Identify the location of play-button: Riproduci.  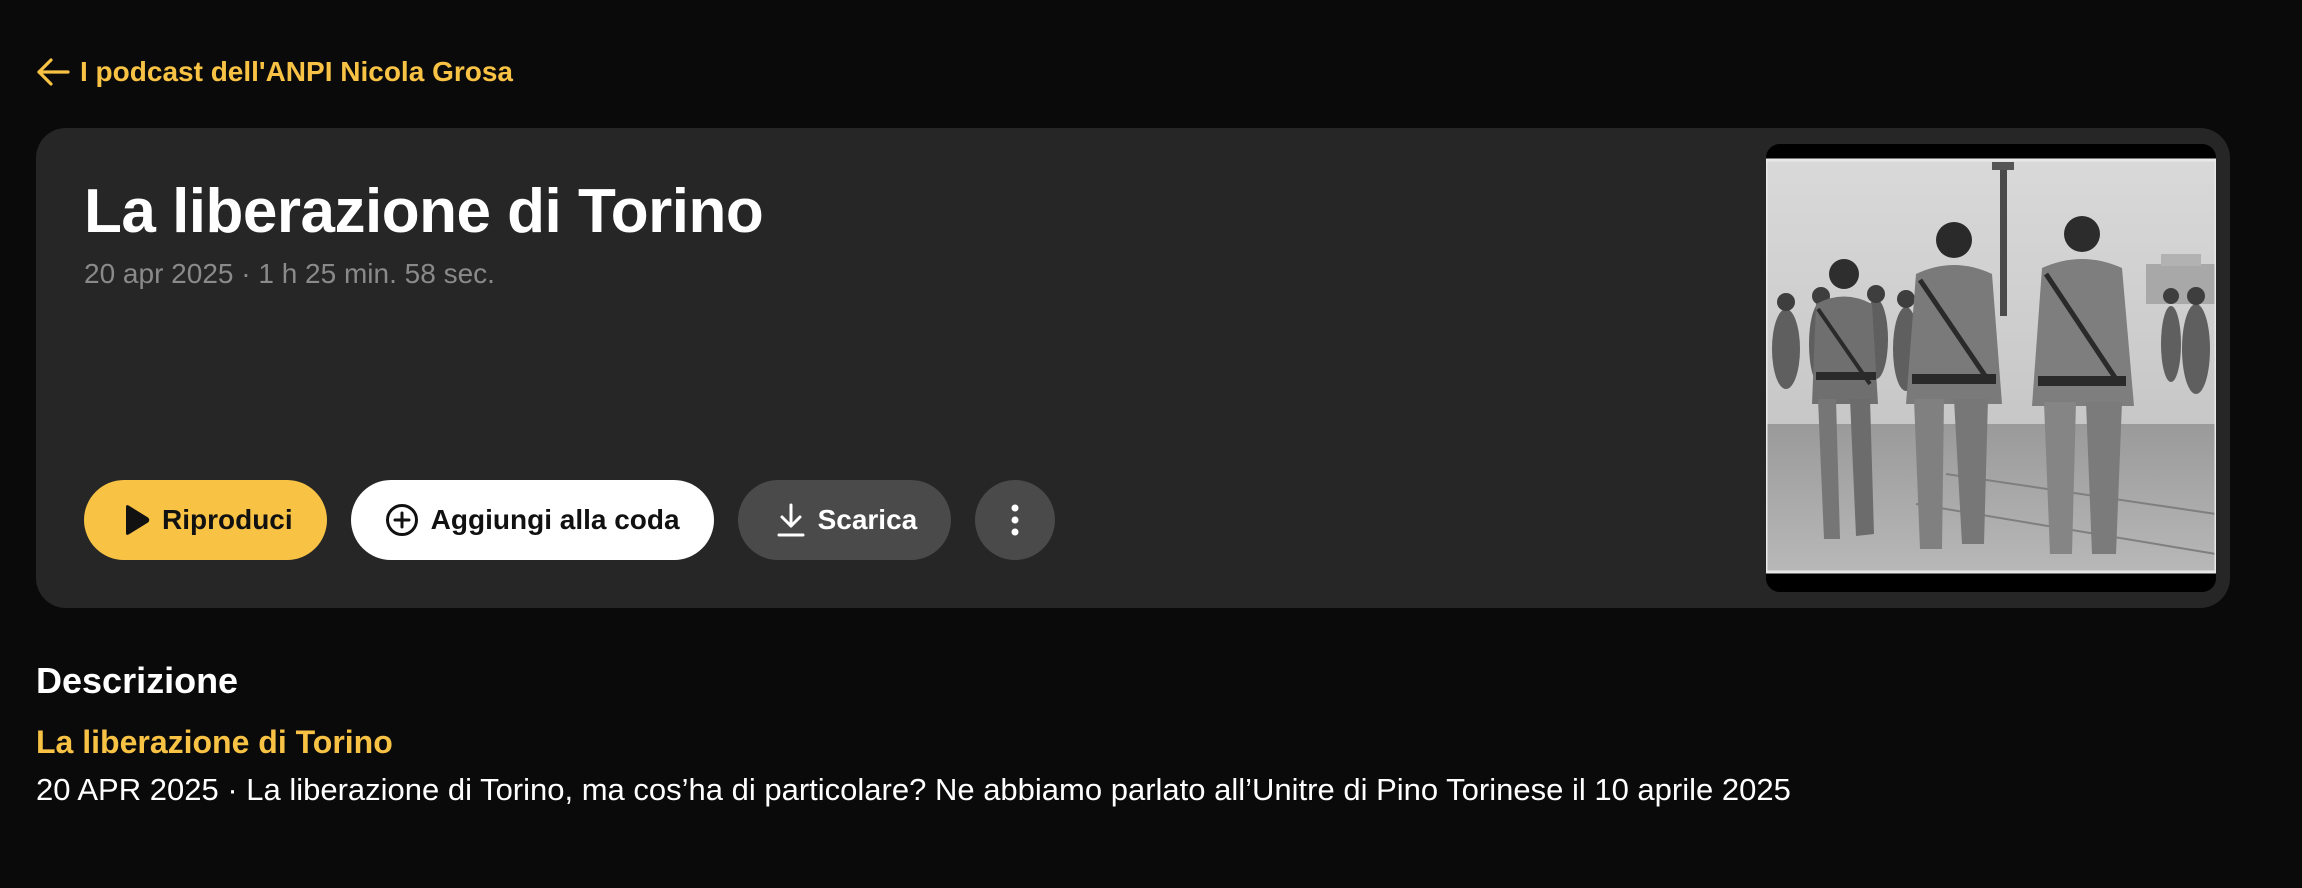
(205, 520).